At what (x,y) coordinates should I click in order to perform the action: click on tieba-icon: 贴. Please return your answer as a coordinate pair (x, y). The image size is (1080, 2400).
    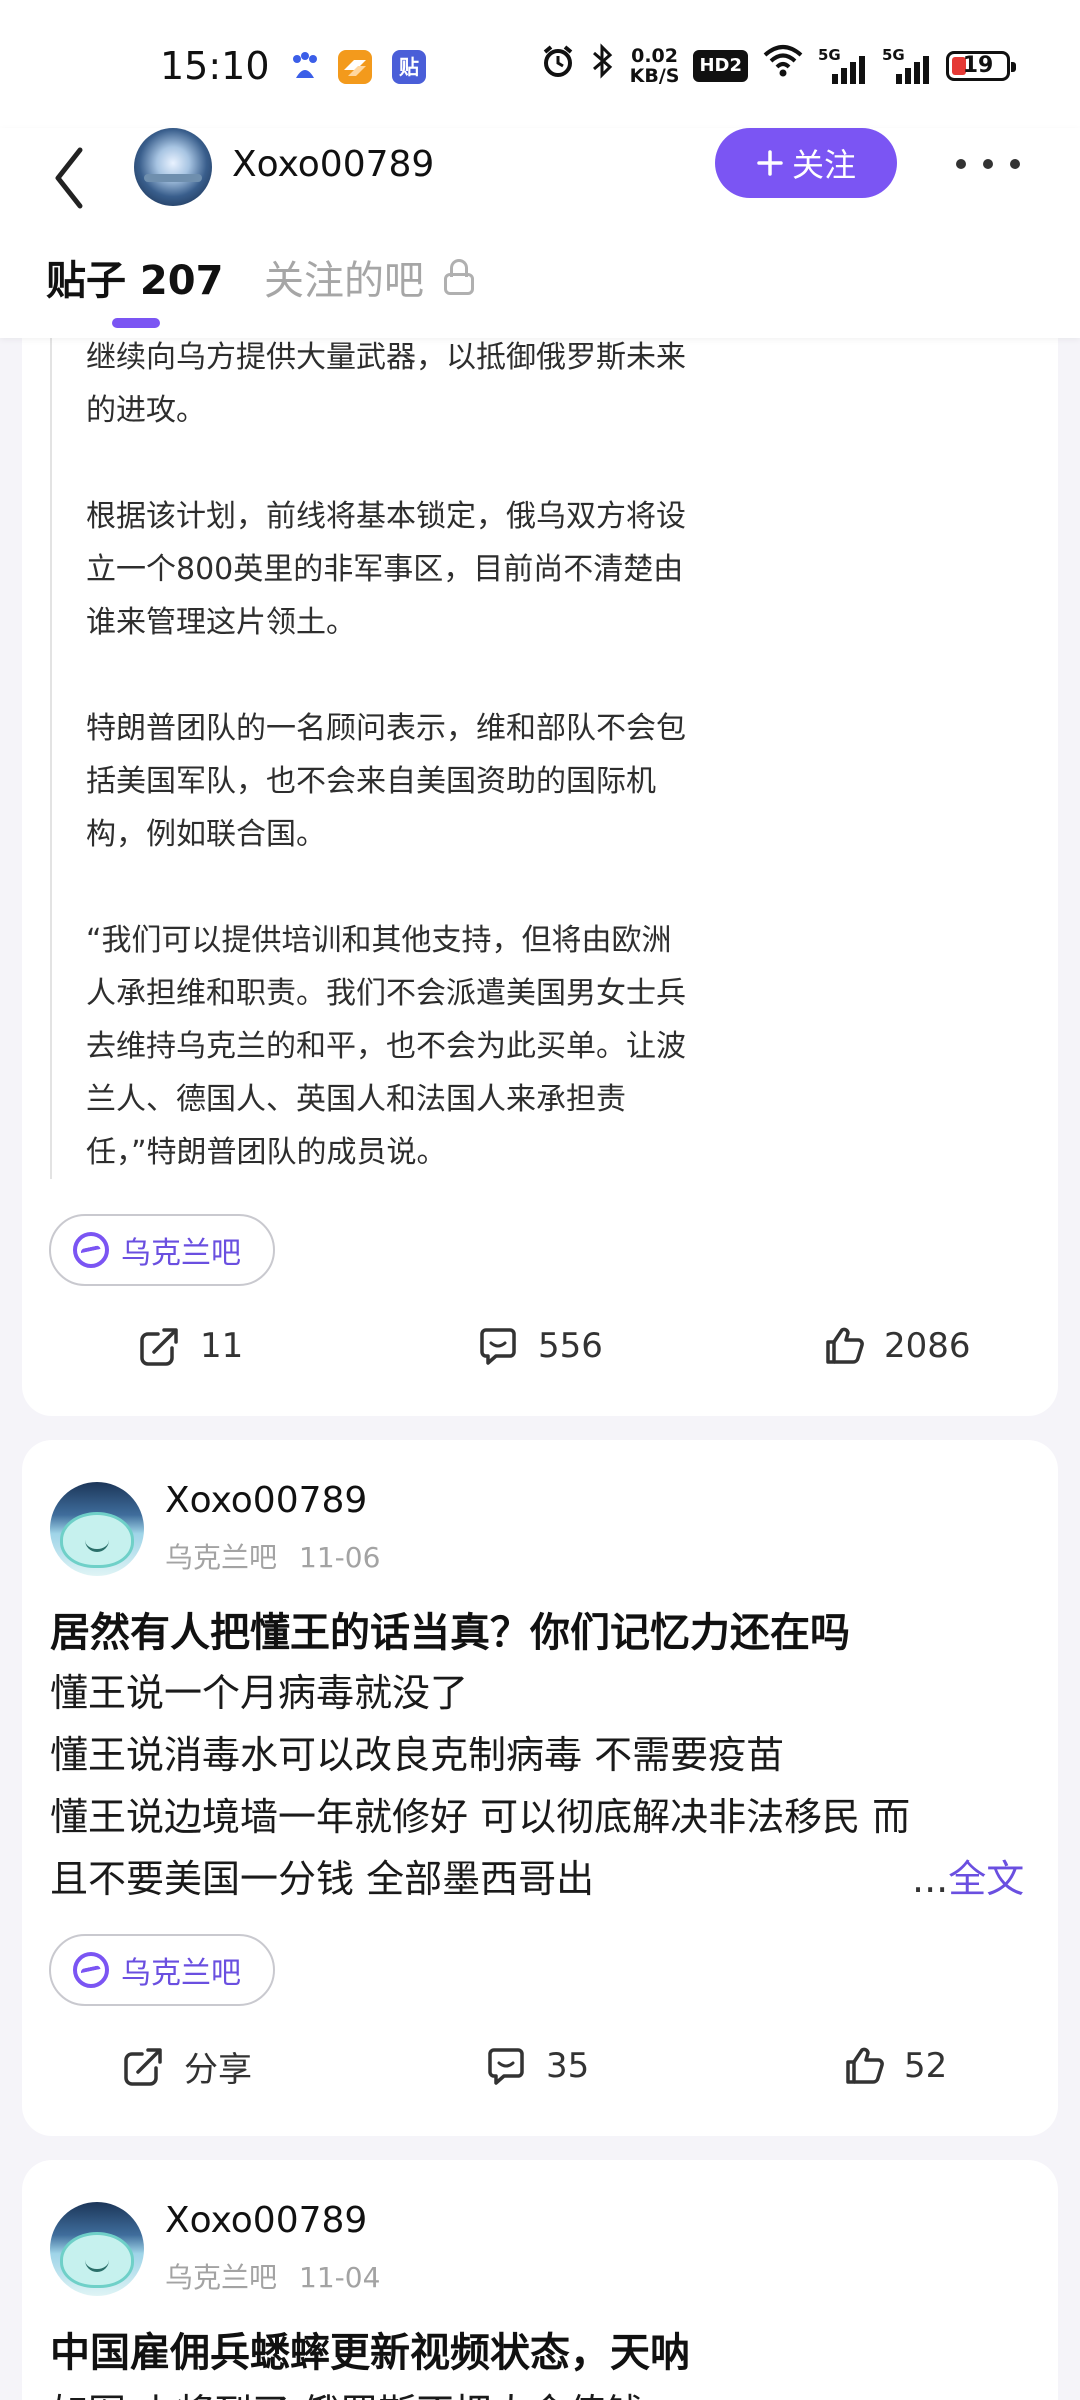
    Looking at the image, I should click on (409, 67).